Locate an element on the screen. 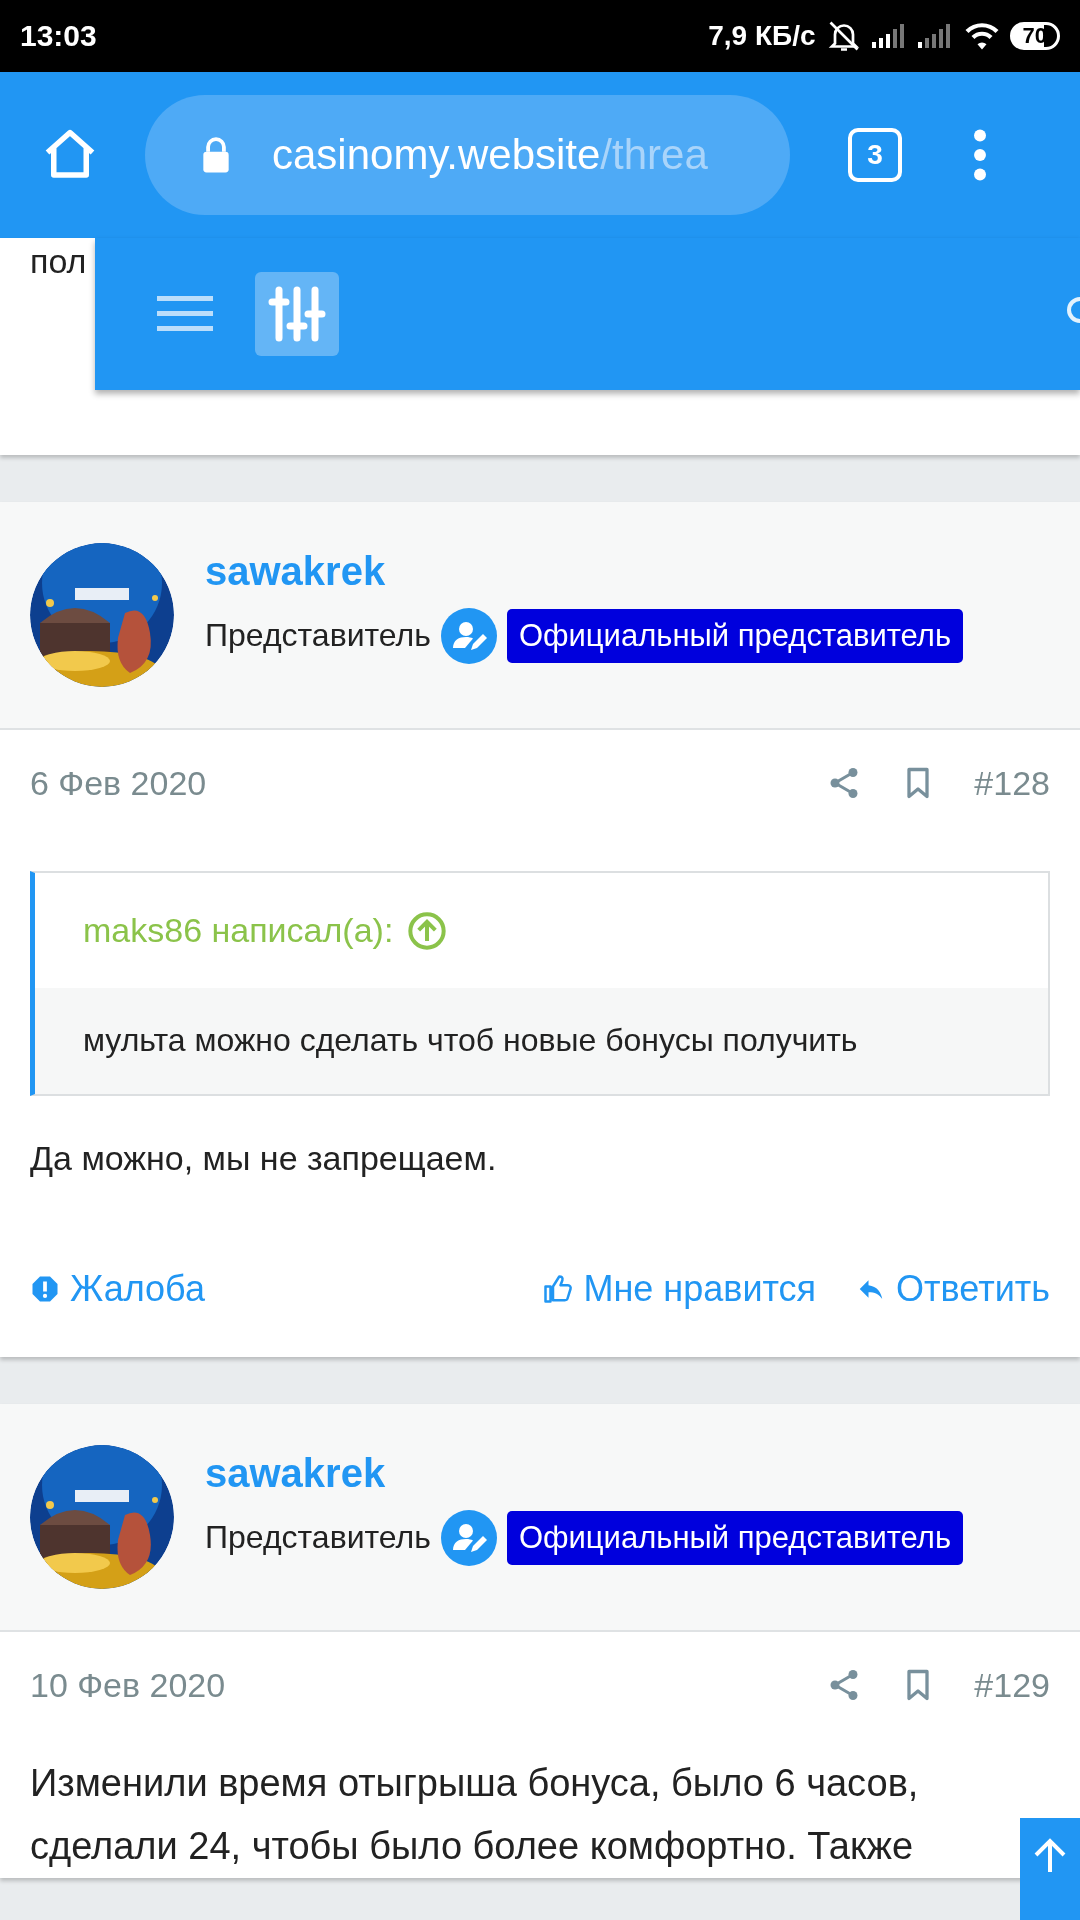  post-date: 10 Фев 2020 is located at coordinates (128, 1685).